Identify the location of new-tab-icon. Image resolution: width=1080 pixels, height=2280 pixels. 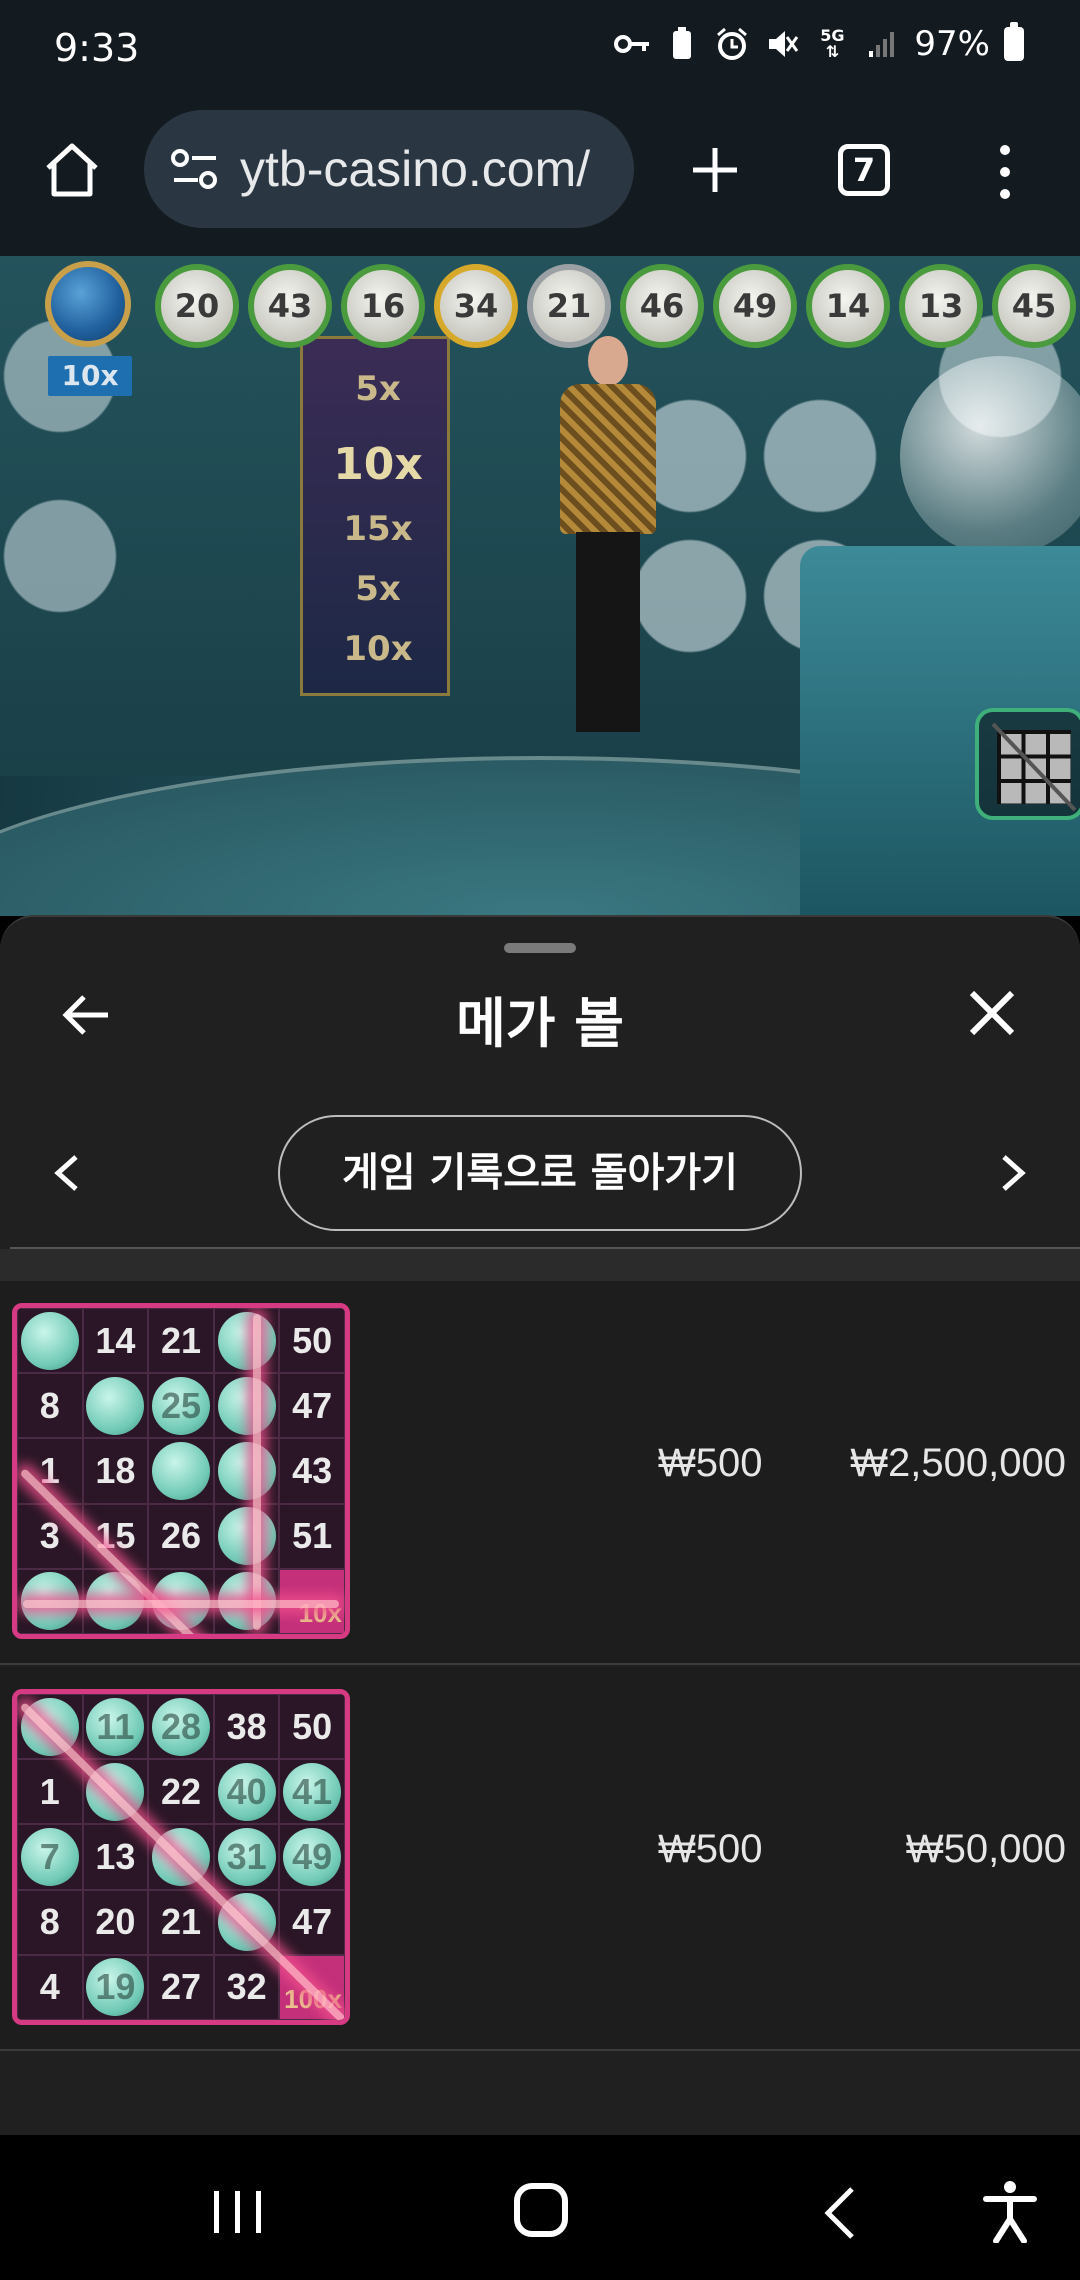
(715, 170).